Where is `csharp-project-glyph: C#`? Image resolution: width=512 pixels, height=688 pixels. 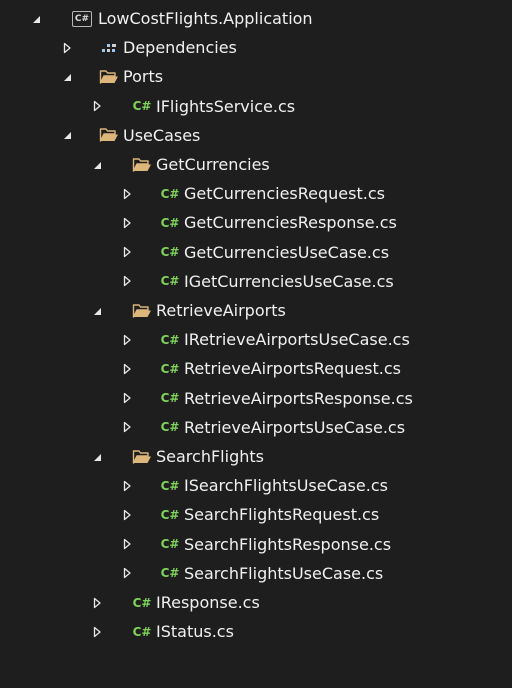 csharp-project-glyph: C# is located at coordinates (82, 18).